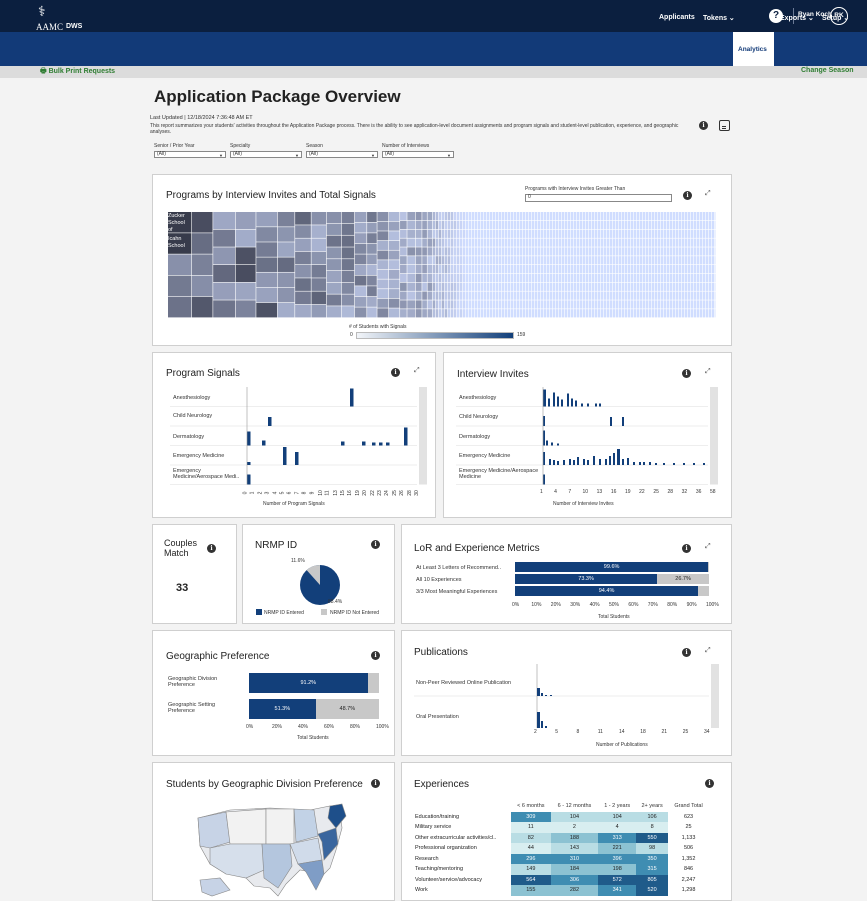 The image size is (867, 901). Describe the element at coordinates (342, 154) in the screenshot. I see `filter-season-select: (All) ▼` at that location.